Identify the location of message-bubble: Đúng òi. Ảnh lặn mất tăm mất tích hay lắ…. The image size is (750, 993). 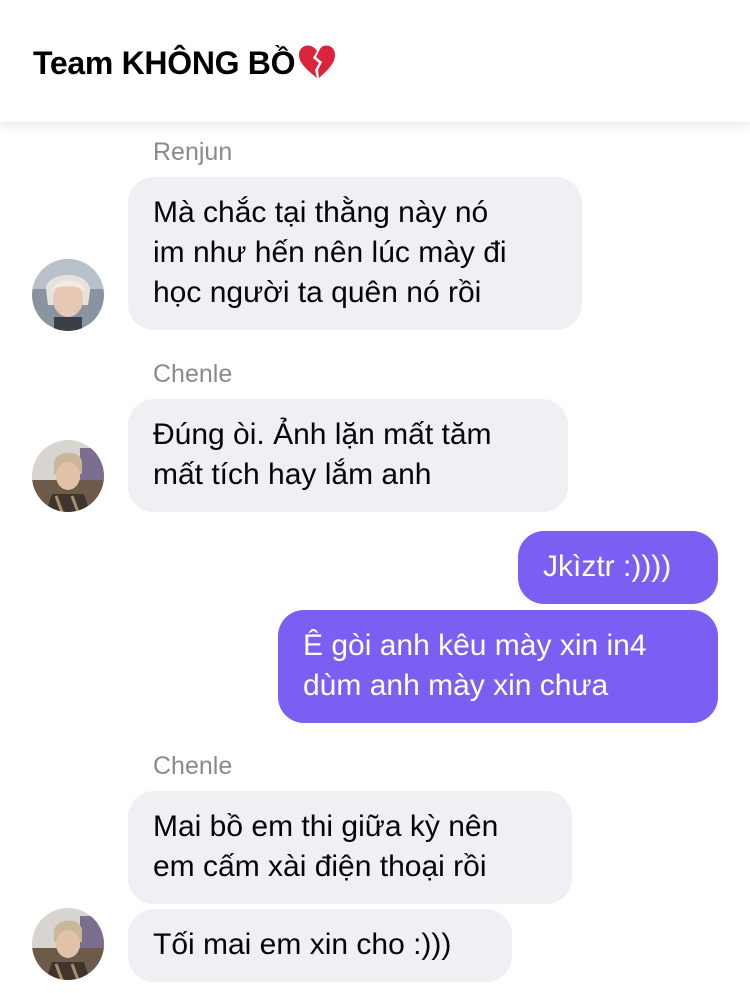
(348, 455).